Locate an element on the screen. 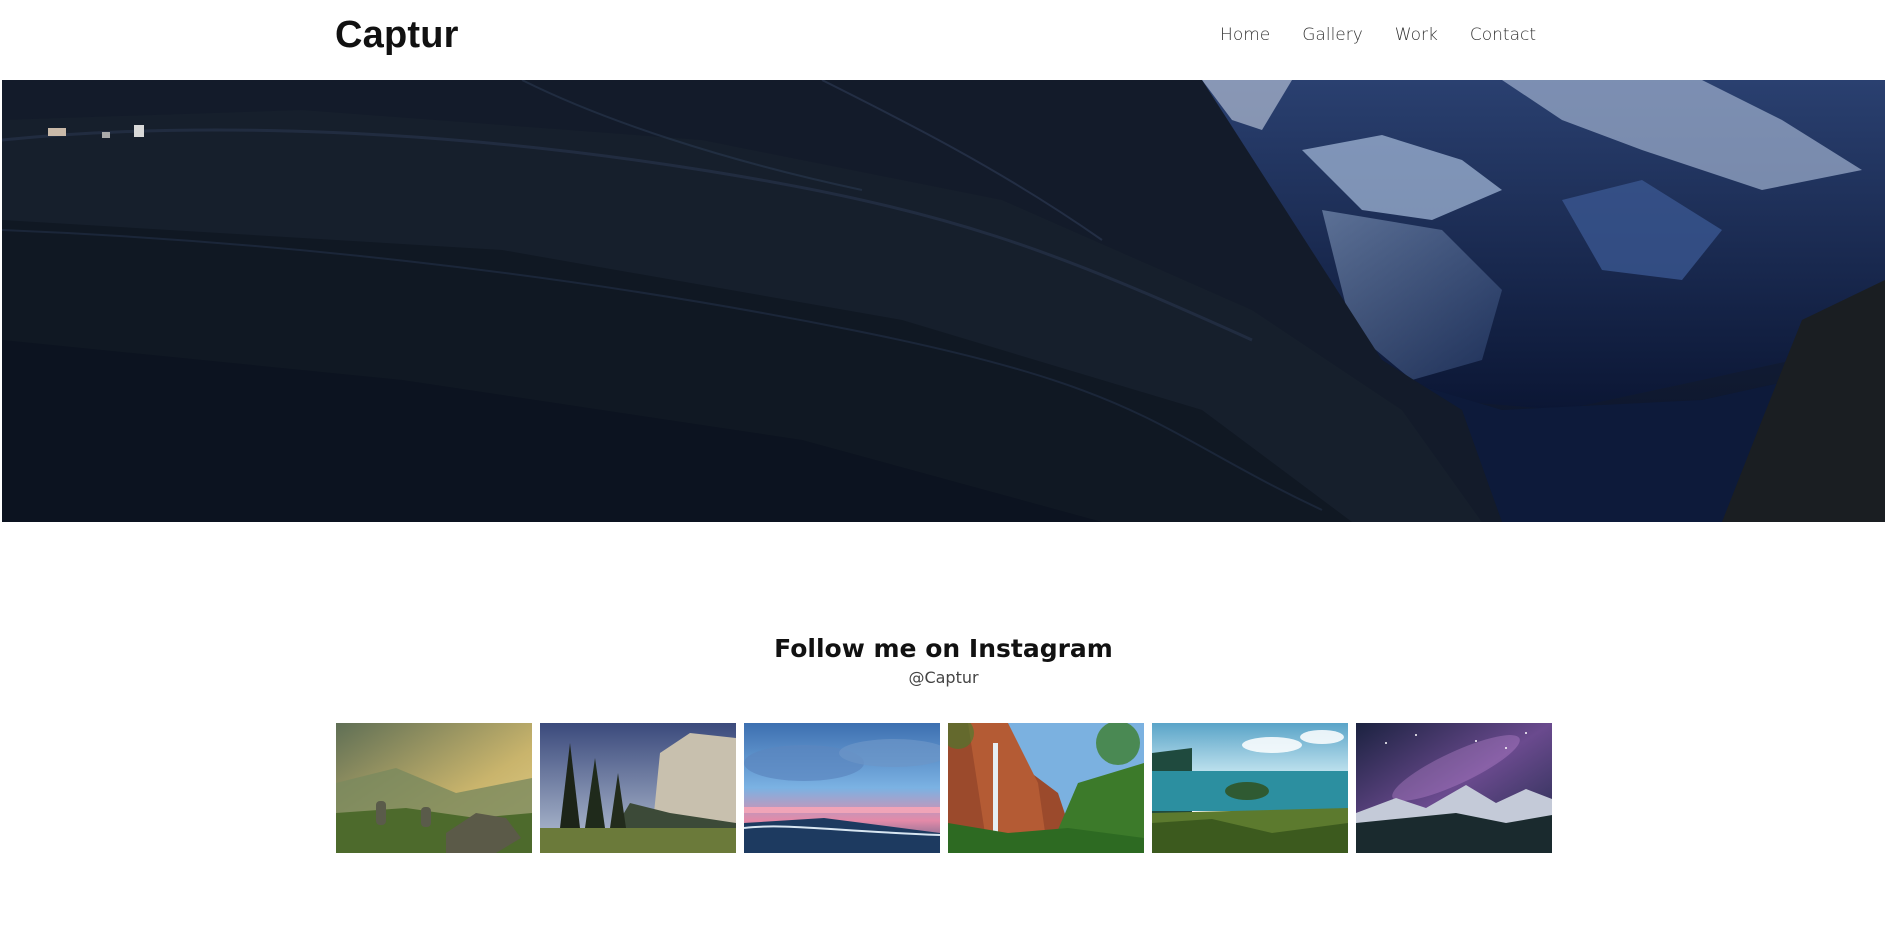 The height and width of the screenshot is (951, 1887). beach-sunset-photo is located at coordinates (842, 788).